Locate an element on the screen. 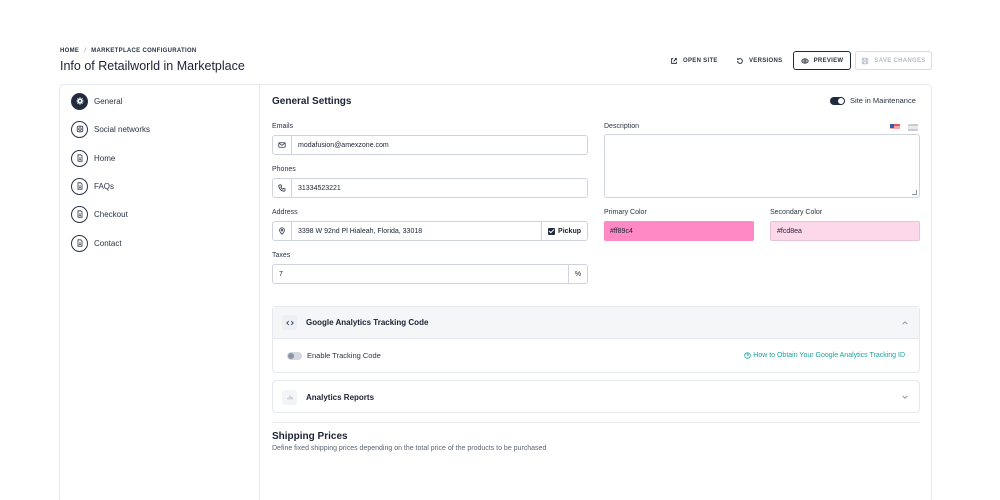 Image resolution: width=1000 pixels, height=500 pixels. secondary-color-input: #fcd8ea is located at coordinates (845, 231).